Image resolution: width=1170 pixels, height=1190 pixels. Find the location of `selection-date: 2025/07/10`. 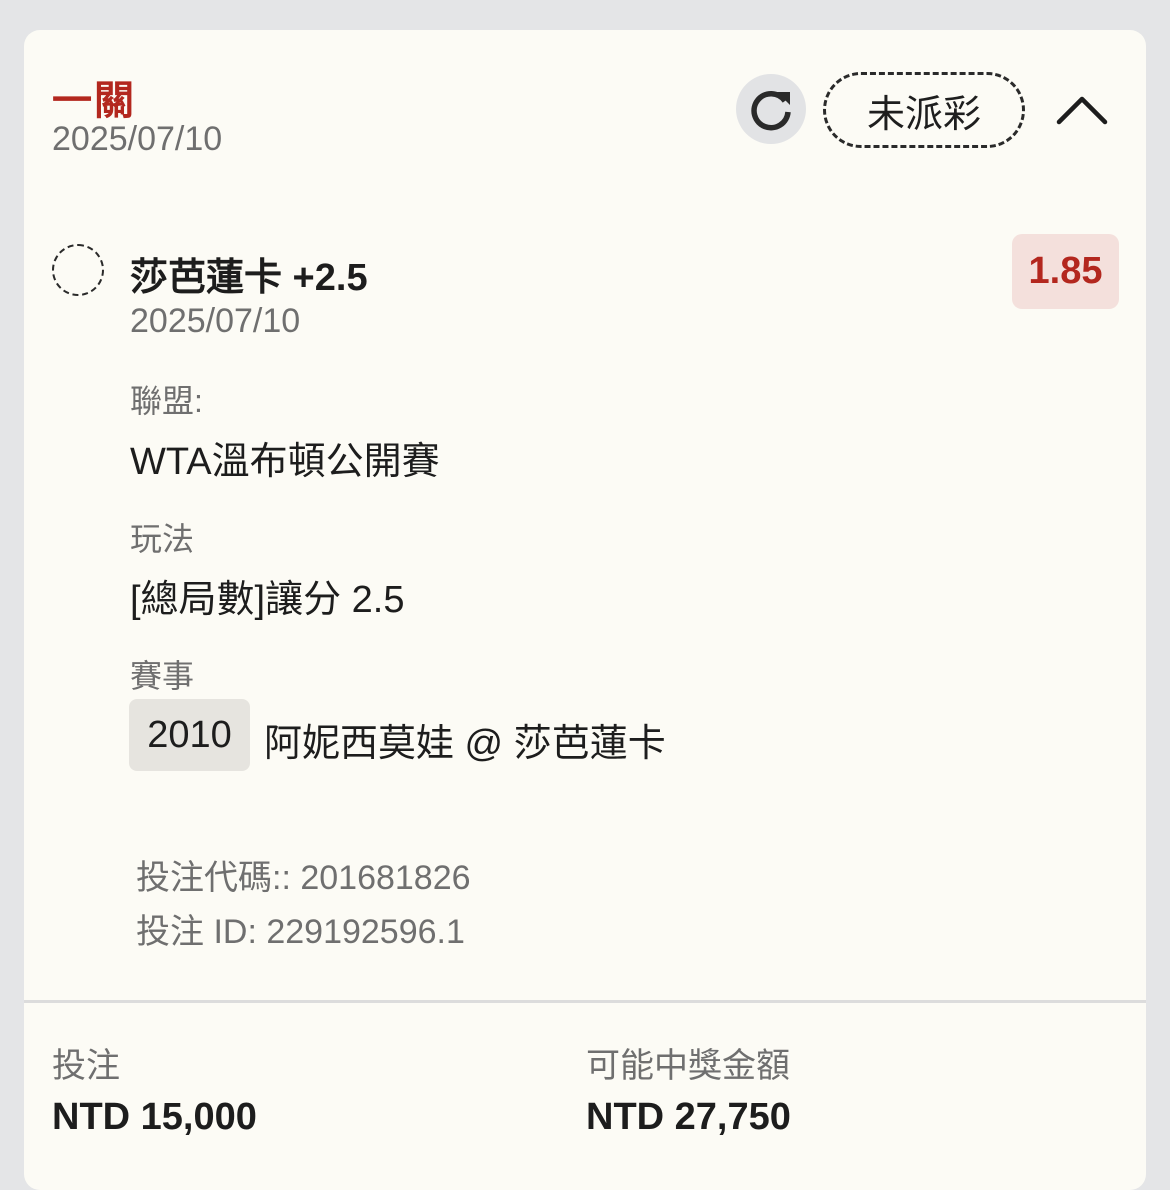

selection-date: 2025/07/10 is located at coordinates (215, 321).